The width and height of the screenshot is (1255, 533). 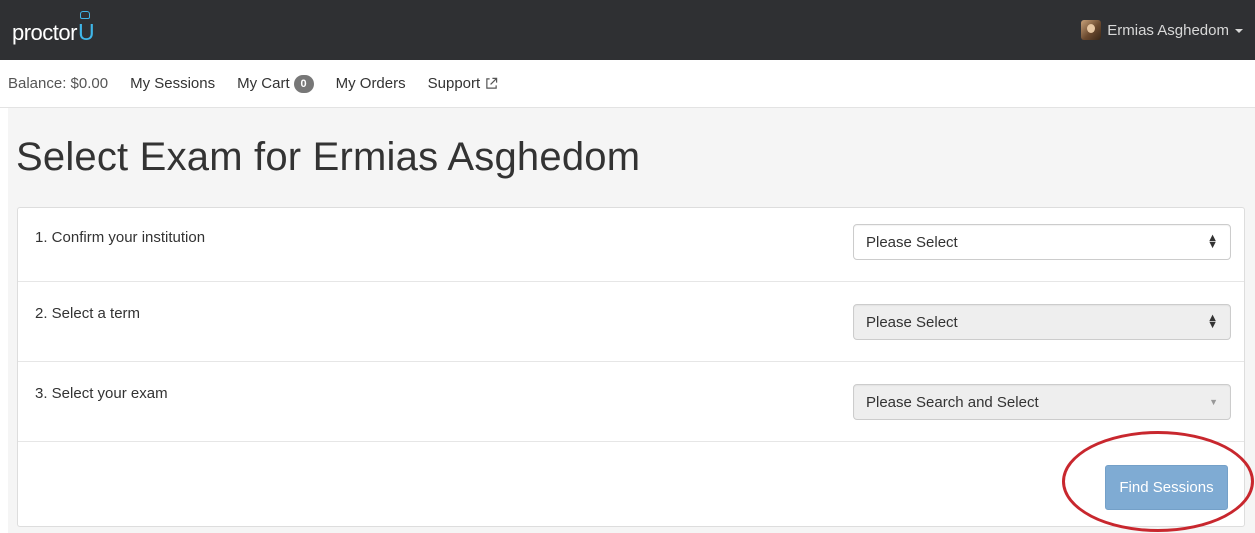 What do you see at coordinates (303, 83) in the screenshot?
I see `cart-count-badge: 0` at bounding box center [303, 83].